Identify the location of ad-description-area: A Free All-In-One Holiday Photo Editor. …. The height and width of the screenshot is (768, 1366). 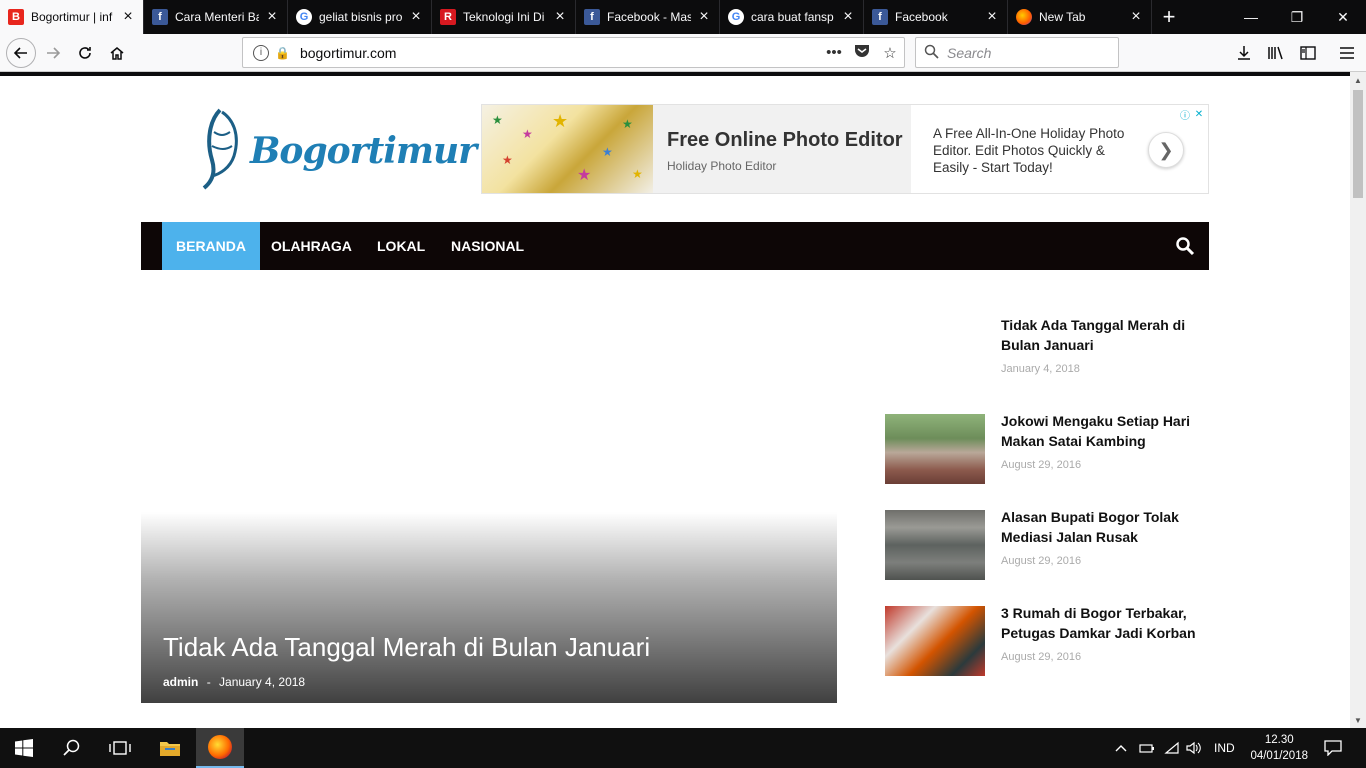
(1059, 149).